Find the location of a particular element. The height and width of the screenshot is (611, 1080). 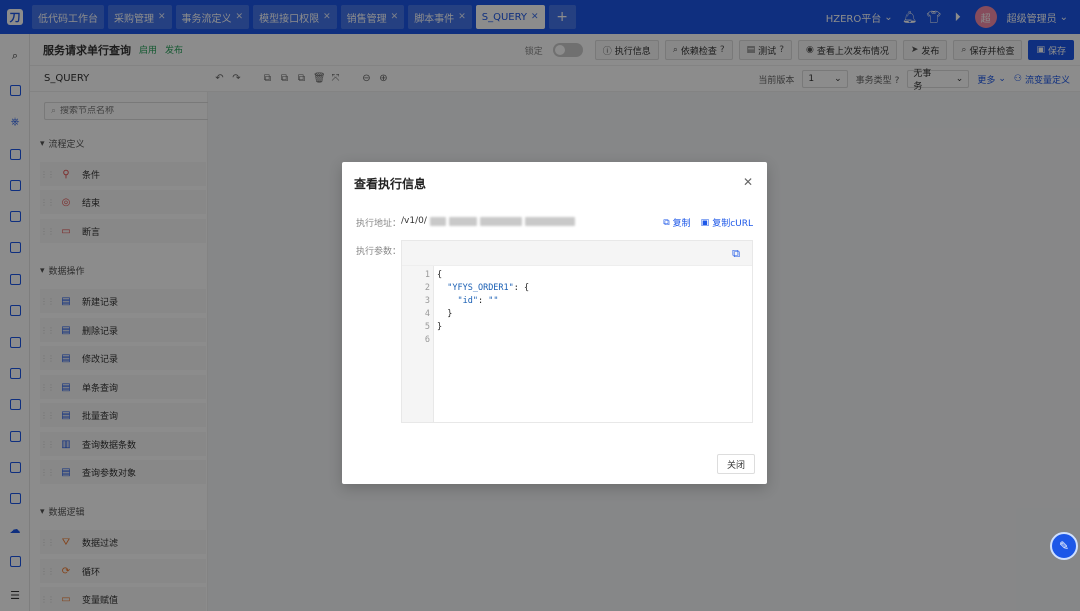

copy-links: ⧉ 复制 ▣ 复制cURL is located at coordinates (708, 223).